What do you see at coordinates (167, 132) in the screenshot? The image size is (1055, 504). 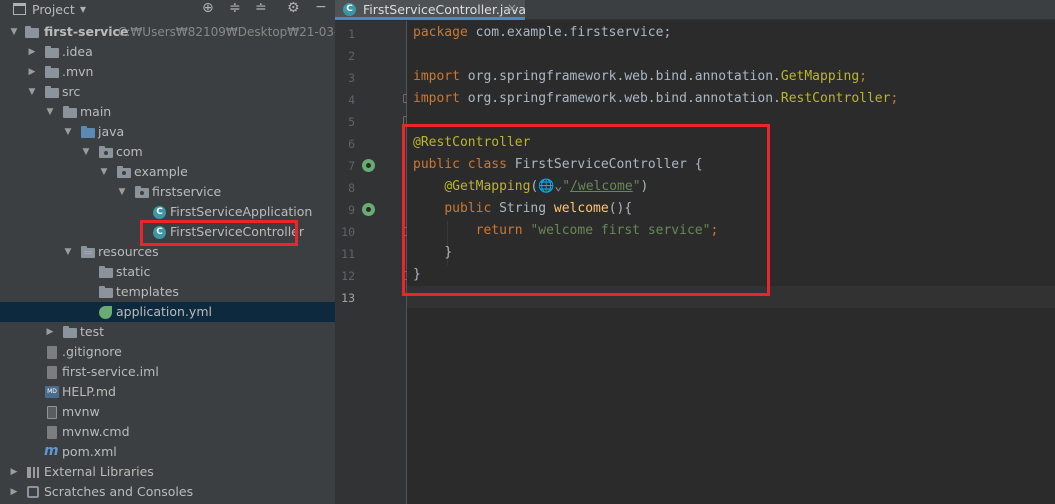 I see `tree-item-java: ▼ java` at bounding box center [167, 132].